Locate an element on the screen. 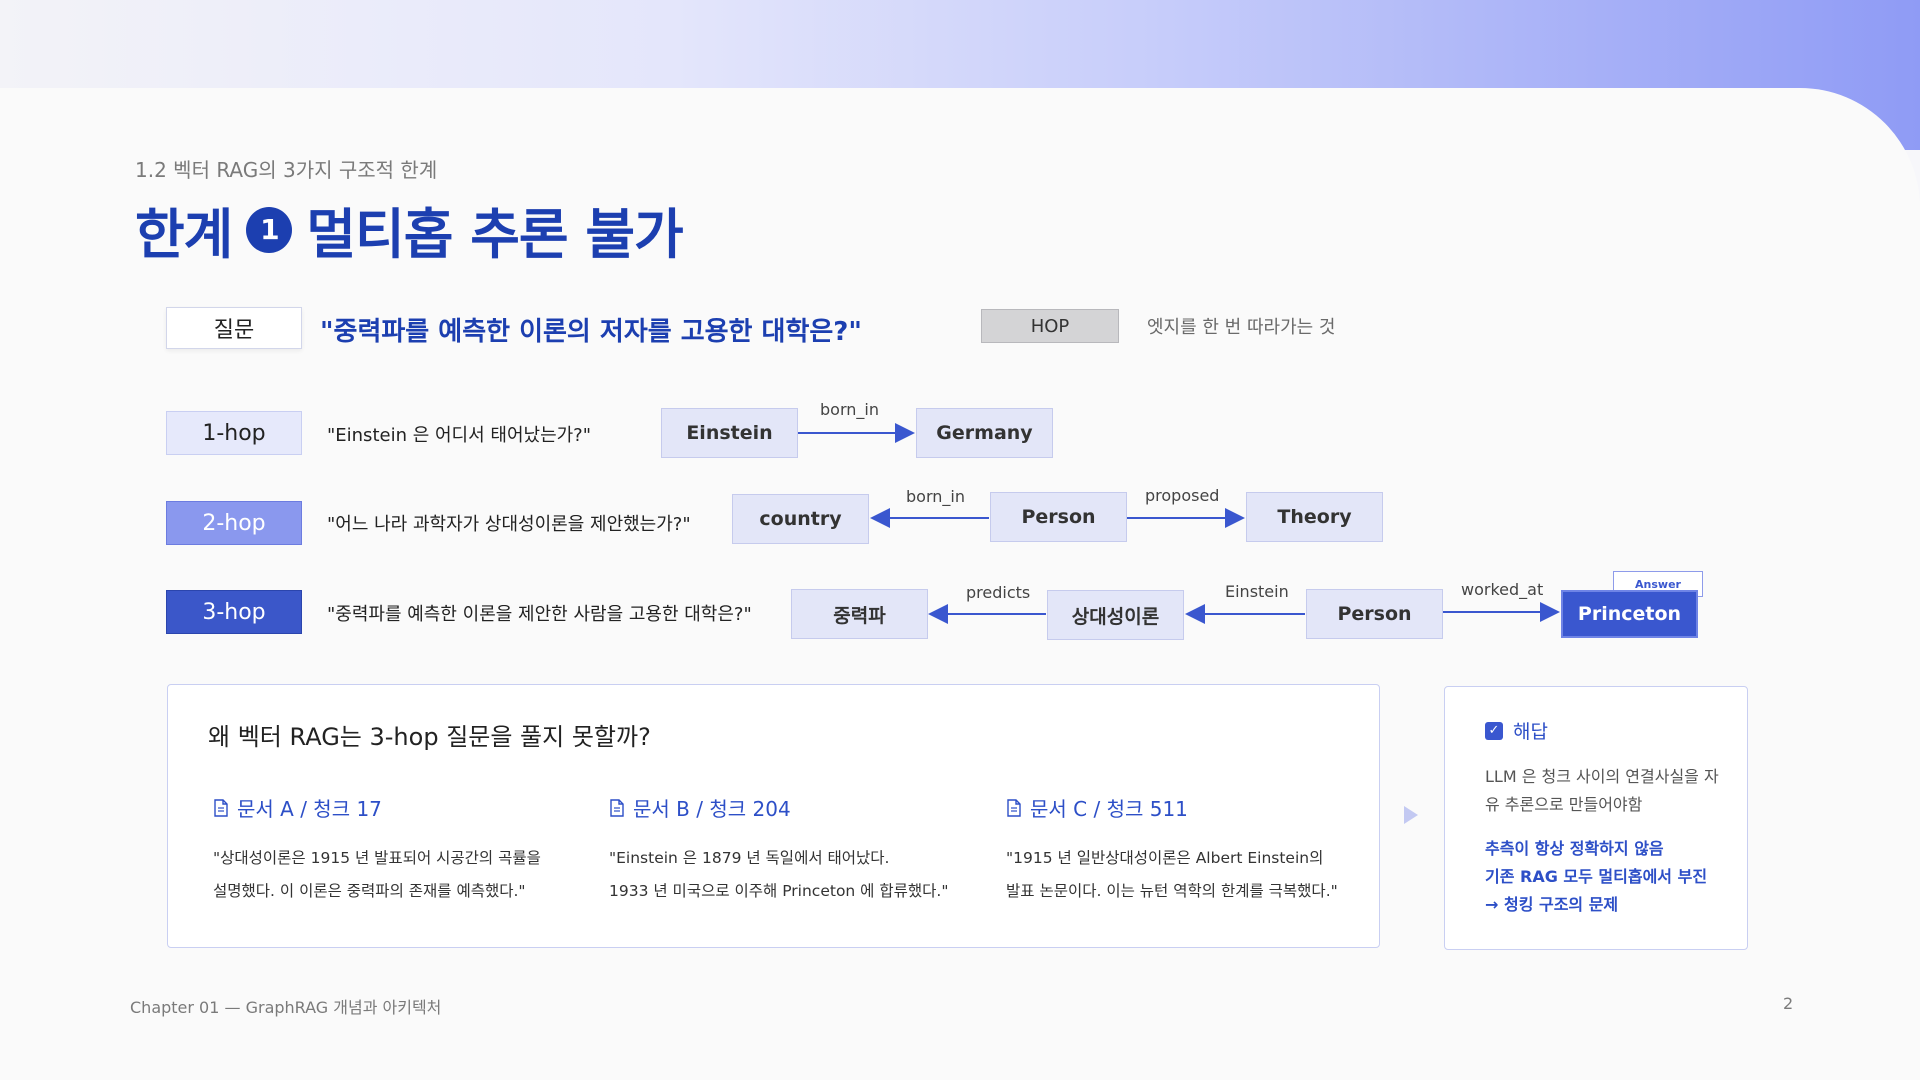  answer-emphasis-line: 기존 RAG 모두 멀티홉에서 부진 is located at coordinates (1596, 876).